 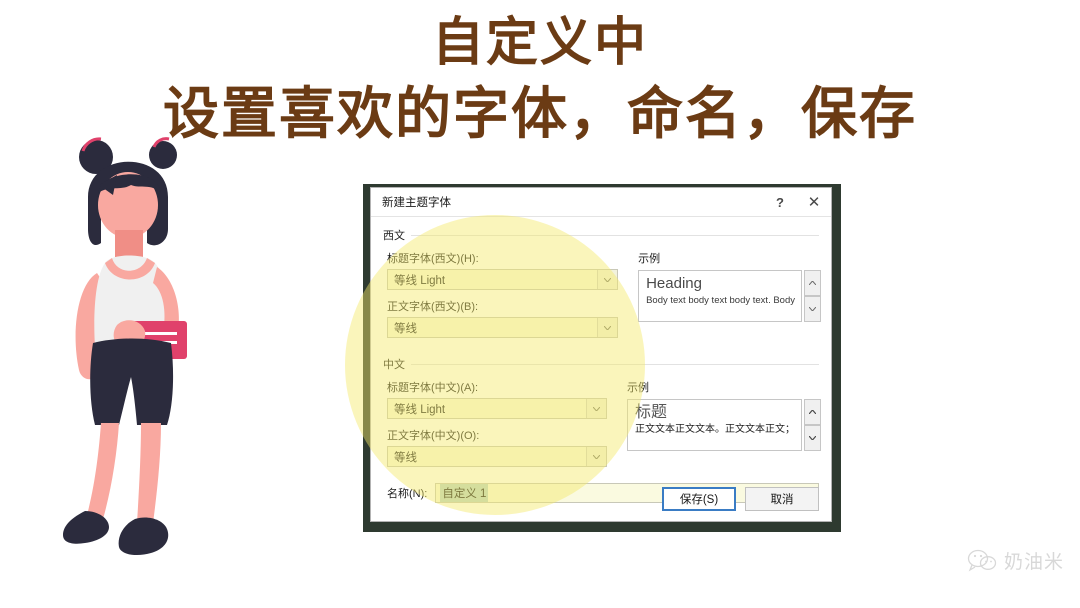 I want to click on wechat-icon, so click(x=982, y=560).